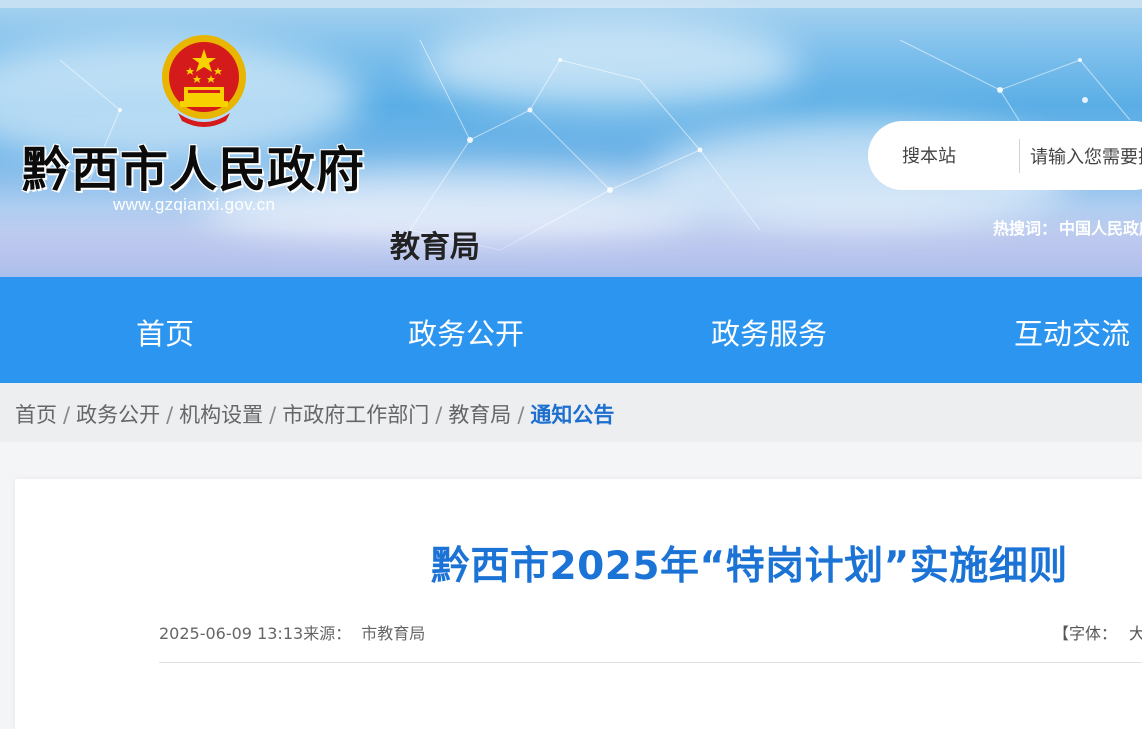 The image size is (1142, 729). What do you see at coordinates (231, 633) in the screenshot?
I see `article-datetime: 2025-06-09 13:13` at bounding box center [231, 633].